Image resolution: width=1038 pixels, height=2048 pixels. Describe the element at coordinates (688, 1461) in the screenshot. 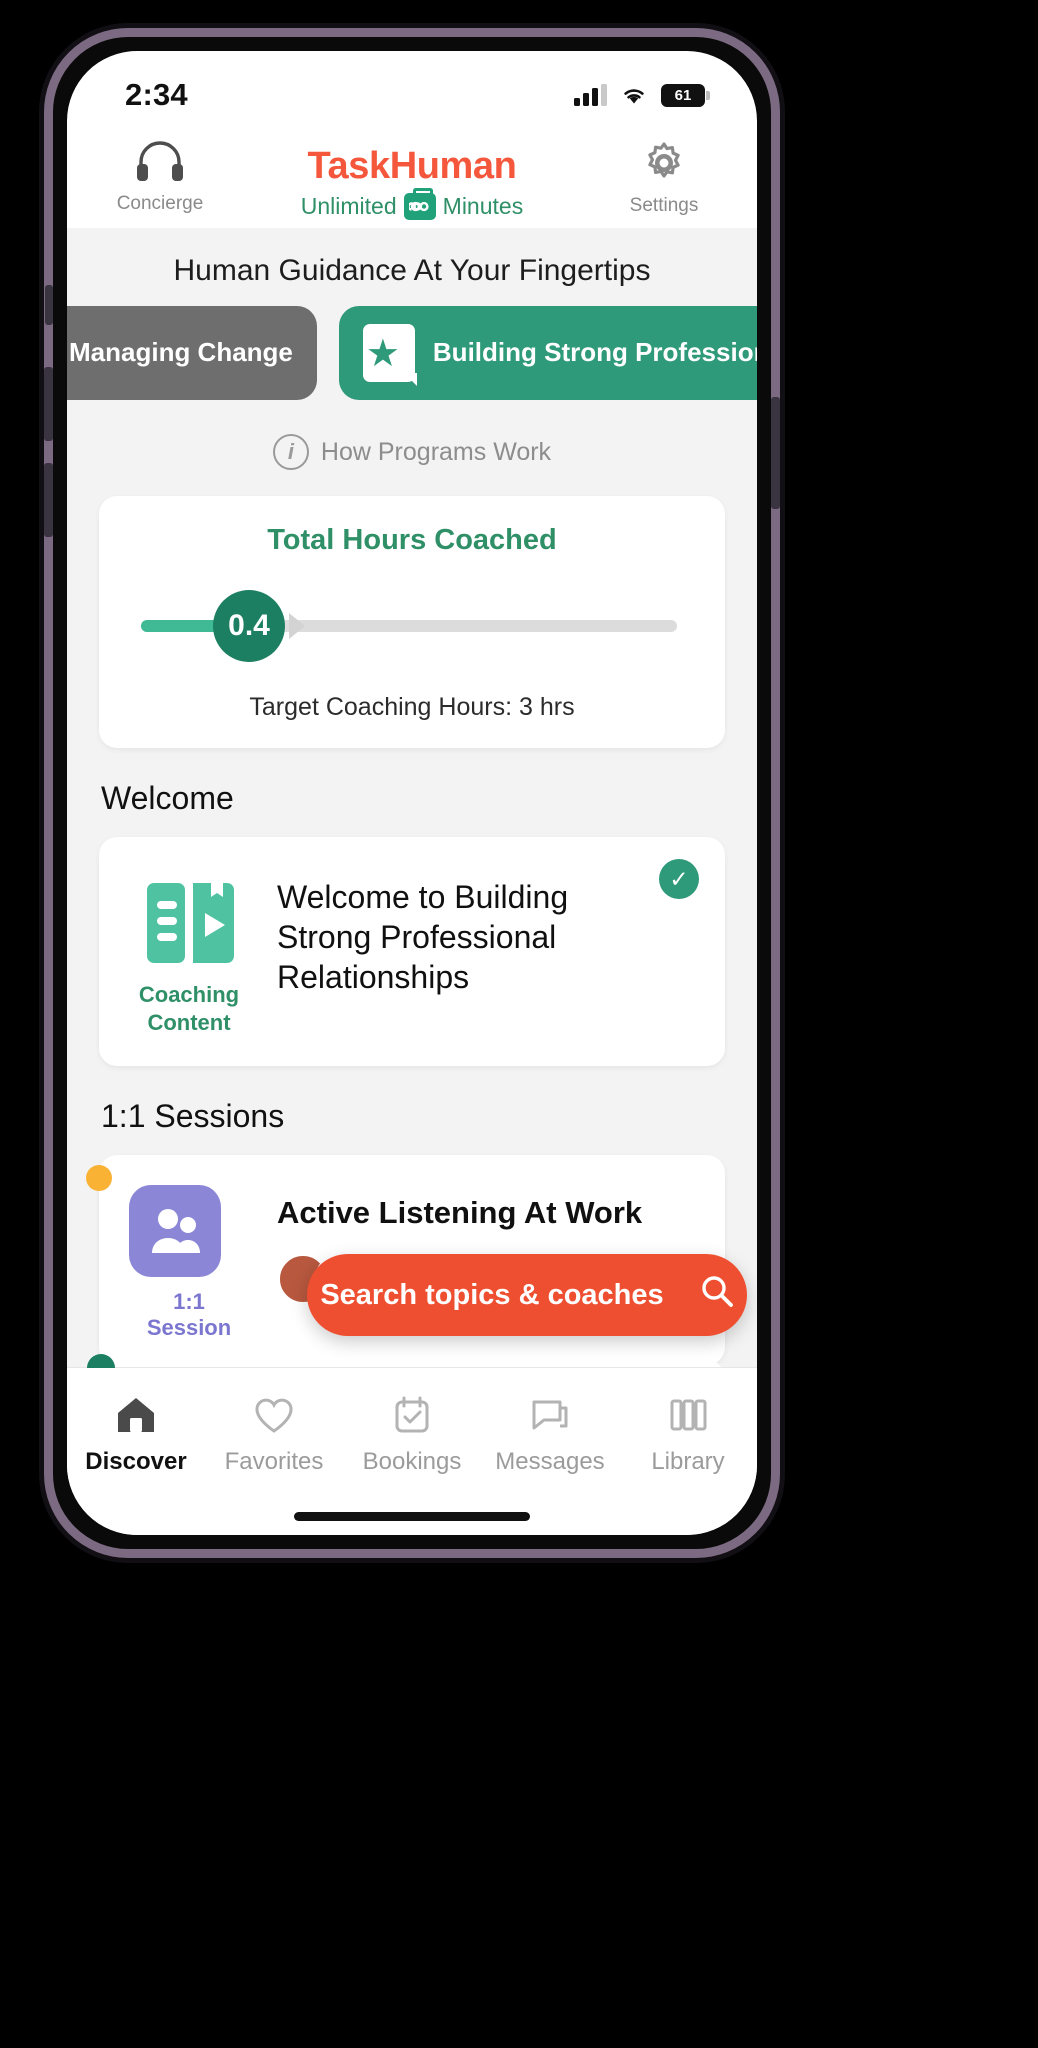

I see `nav-label: Library` at that location.